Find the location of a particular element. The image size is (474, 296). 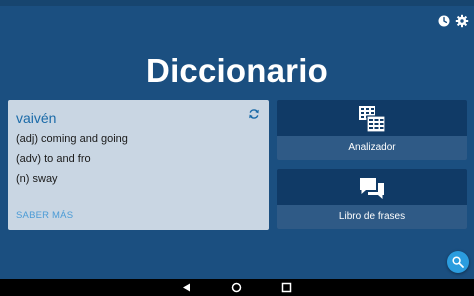

phrasebook-tile: Libro de frases is located at coordinates (372, 199).